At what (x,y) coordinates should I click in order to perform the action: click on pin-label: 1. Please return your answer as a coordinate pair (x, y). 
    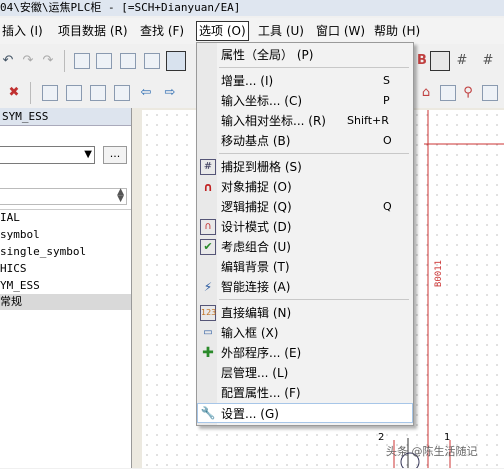
    Looking at the image, I should click on (447, 437).